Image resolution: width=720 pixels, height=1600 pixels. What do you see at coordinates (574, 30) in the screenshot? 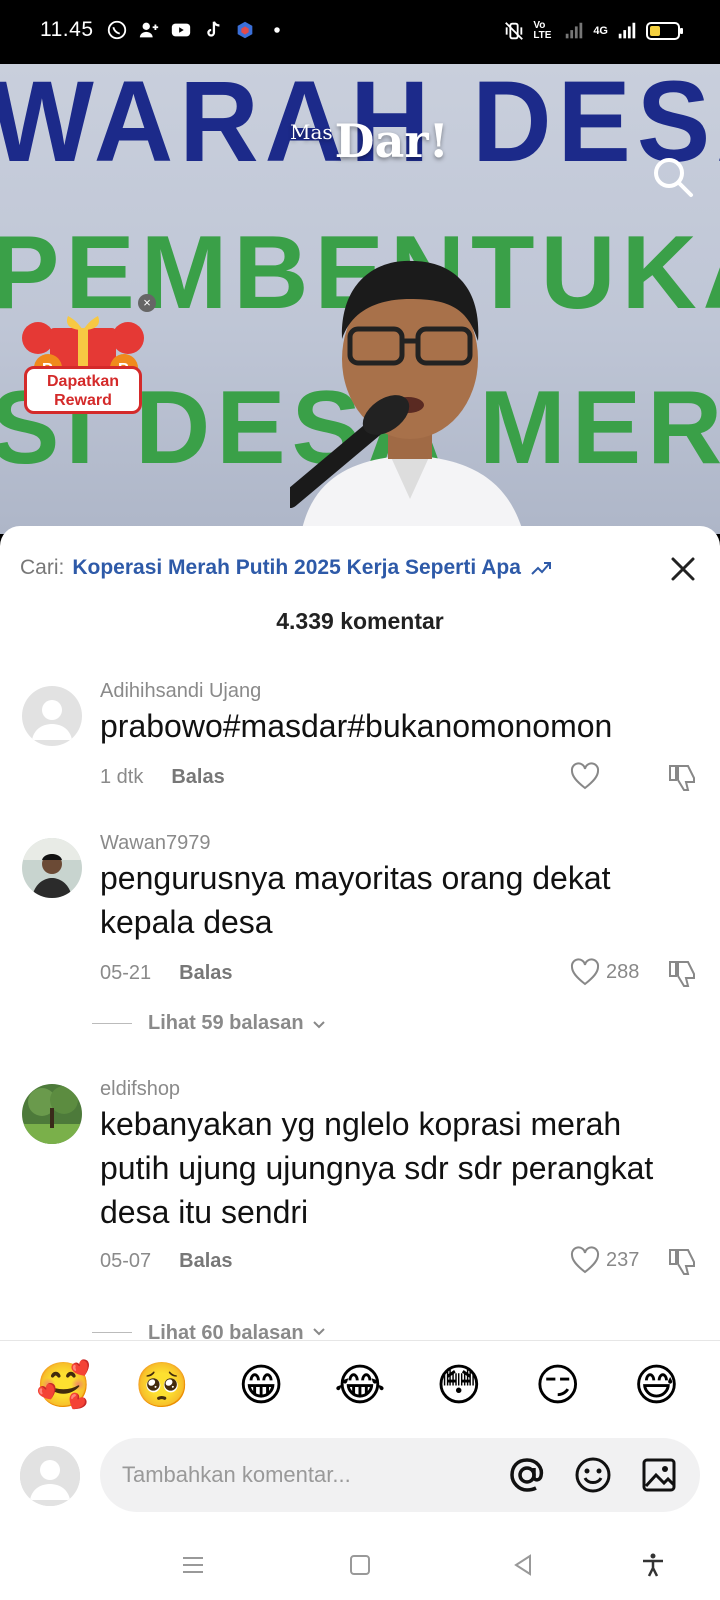
I see `signal-1-icon` at bounding box center [574, 30].